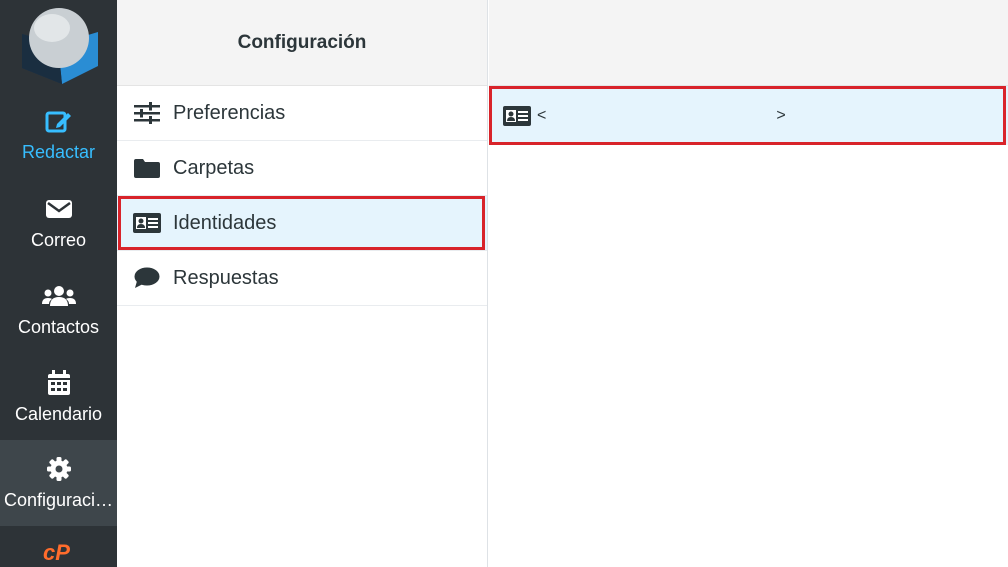 The image size is (1008, 567). Describe the element at coordinates (58, 121) in the screenshot. I see `compose-icon` at that location.